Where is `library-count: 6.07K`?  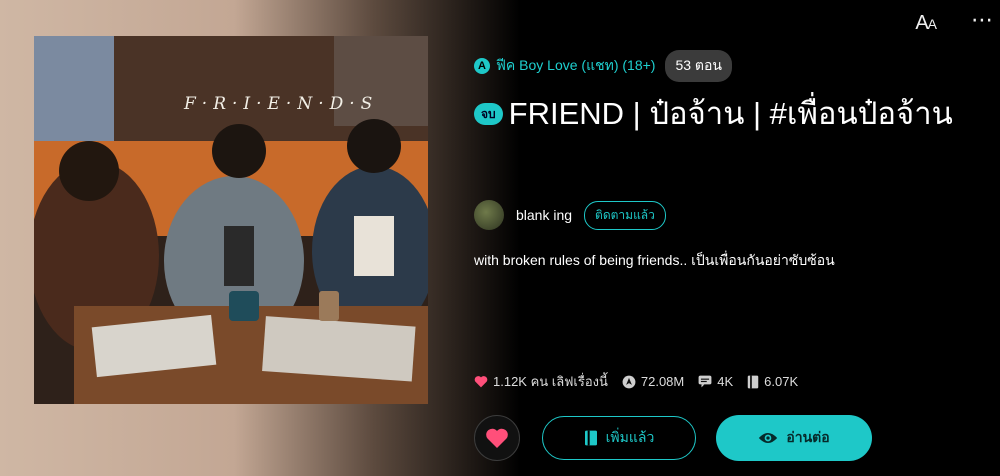 library-count: 6.07K is located at coordinates (781, 381).